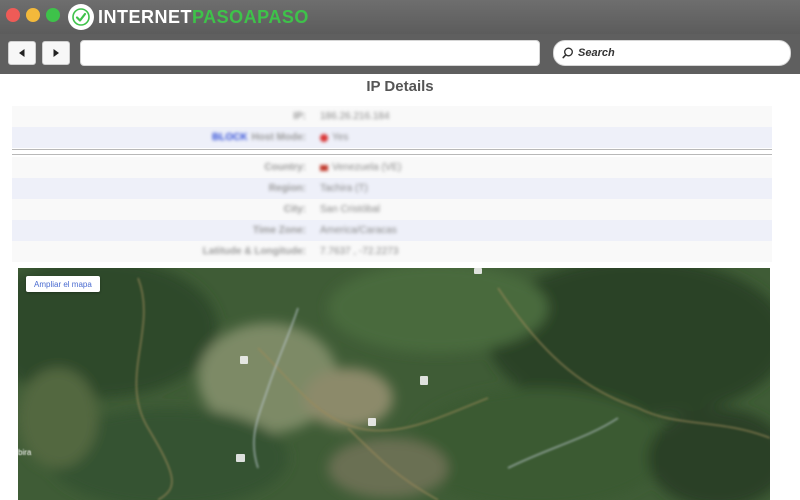 The image size is (800, 500). Describe the element at coordinates (392, 209) in the screenshot. I see `detail-row-city: City: San Cristóbal` at that location.